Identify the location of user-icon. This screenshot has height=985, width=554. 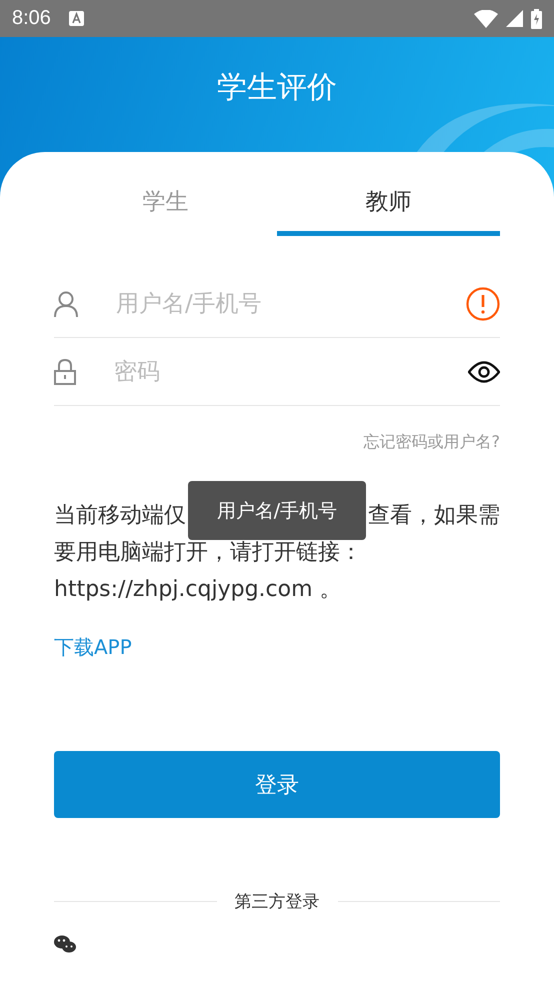
(66, 303).